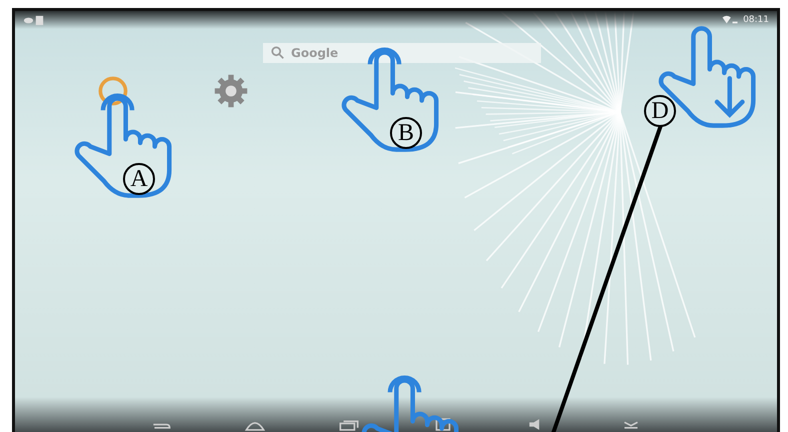 This screenshot has width=788, height=432. I want to click on search-icon, so click(278, 53).